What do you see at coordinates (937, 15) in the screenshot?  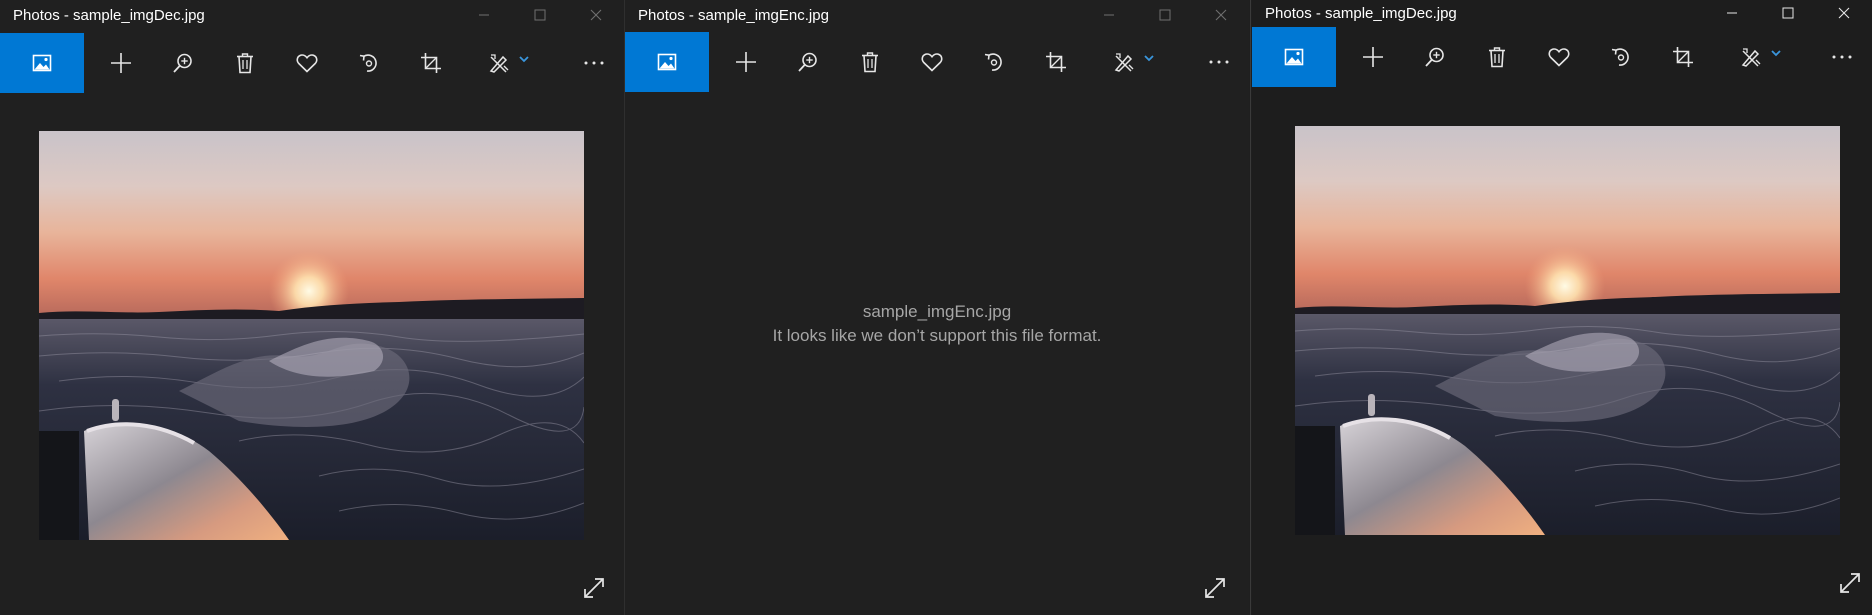 I see `title-bar: Photos - sample_imgEnc.jpg` at bounding box center [937, 15].